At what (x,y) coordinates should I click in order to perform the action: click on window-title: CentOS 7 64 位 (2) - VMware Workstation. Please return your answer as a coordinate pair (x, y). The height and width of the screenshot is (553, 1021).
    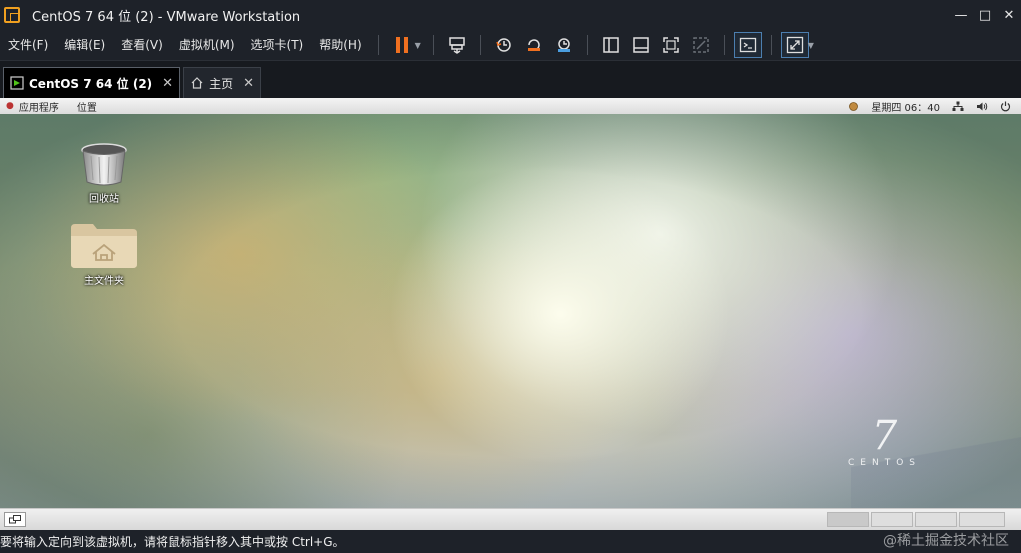
    Looking at the image, I should click on (166, 17).